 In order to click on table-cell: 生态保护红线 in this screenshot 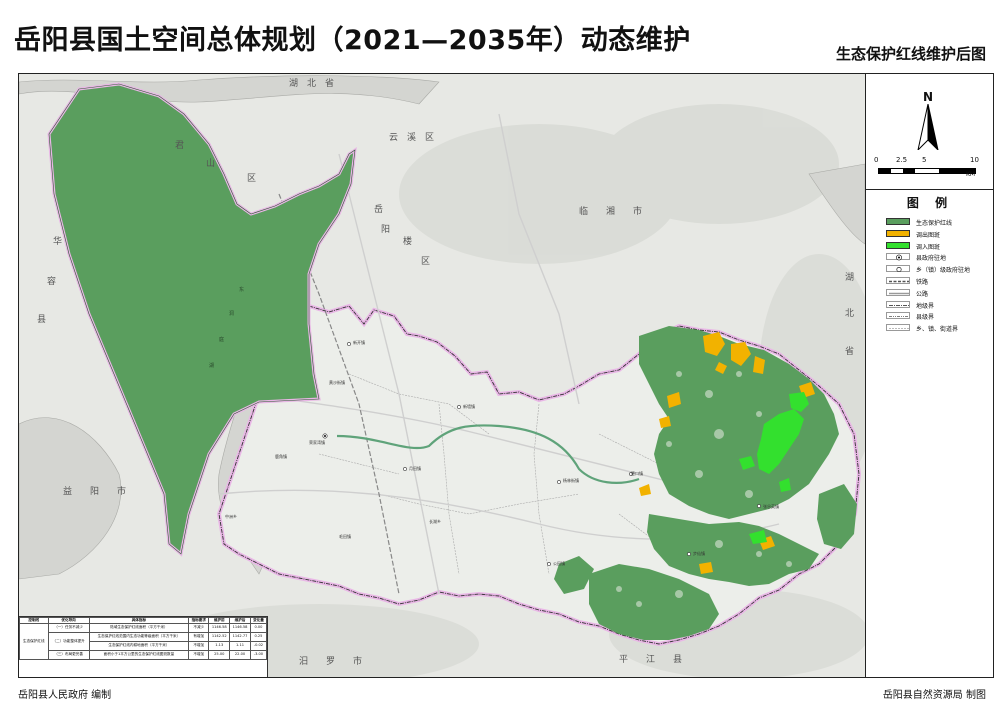, I will do `click(34, 641)`.